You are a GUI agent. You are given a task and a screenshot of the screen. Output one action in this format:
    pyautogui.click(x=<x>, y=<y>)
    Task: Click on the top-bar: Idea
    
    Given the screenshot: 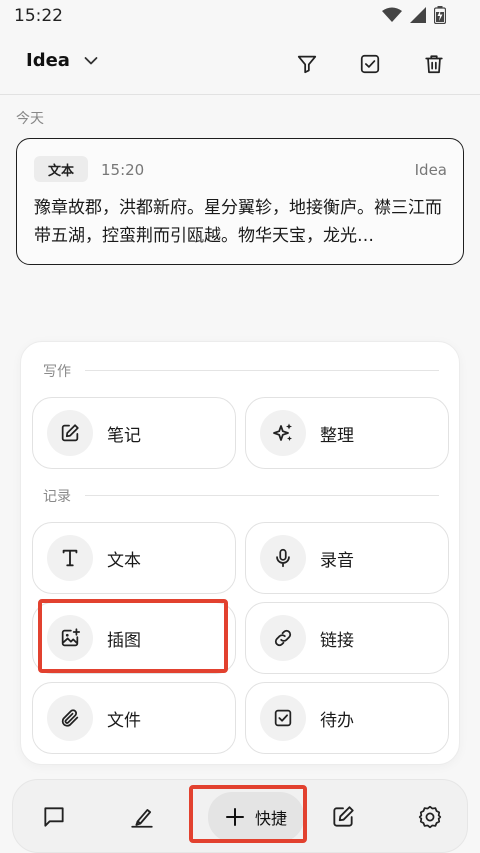 What is the action you would take?
    pyautogui.click(x=240, y=64)
    